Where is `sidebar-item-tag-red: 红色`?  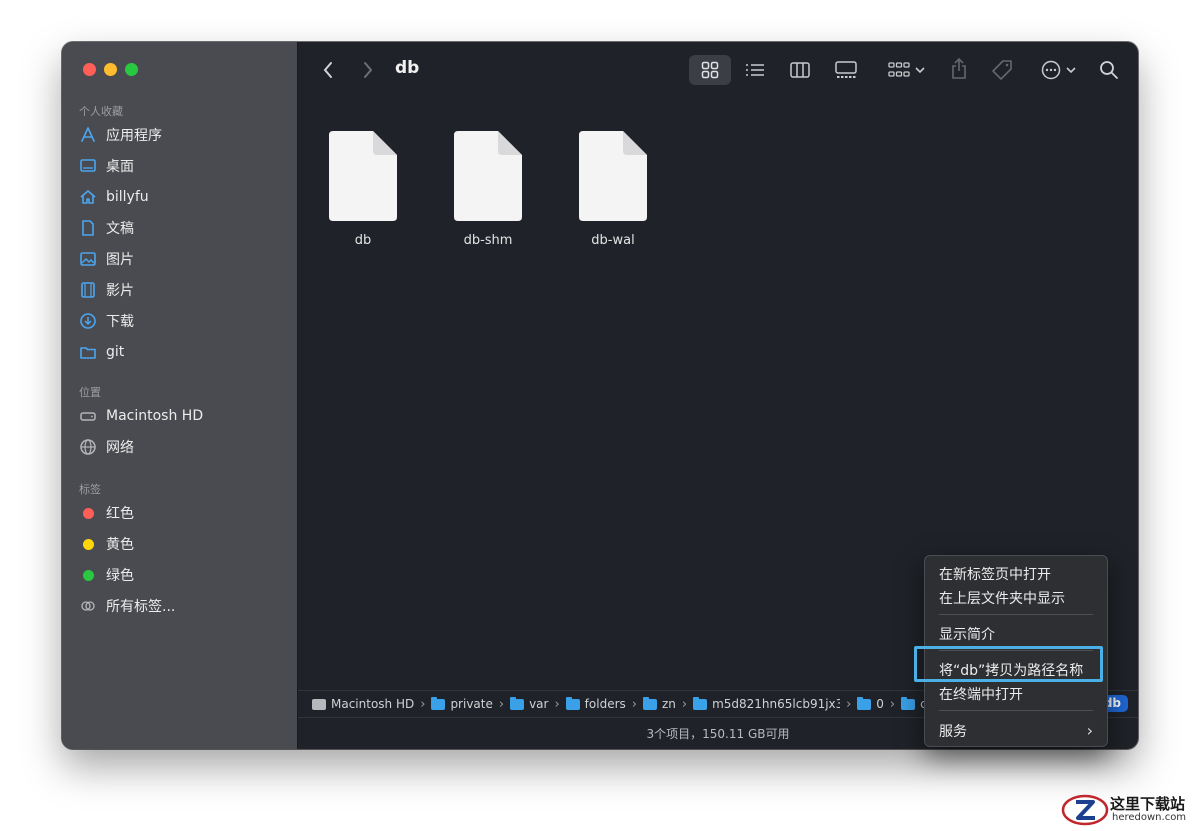
sidebar-item-tag-red: 红色 is located at coordinates (106, 513).